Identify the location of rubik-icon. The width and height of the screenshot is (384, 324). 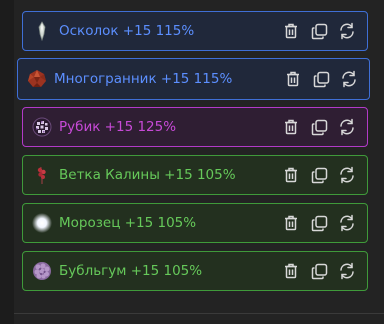
(42, 127).